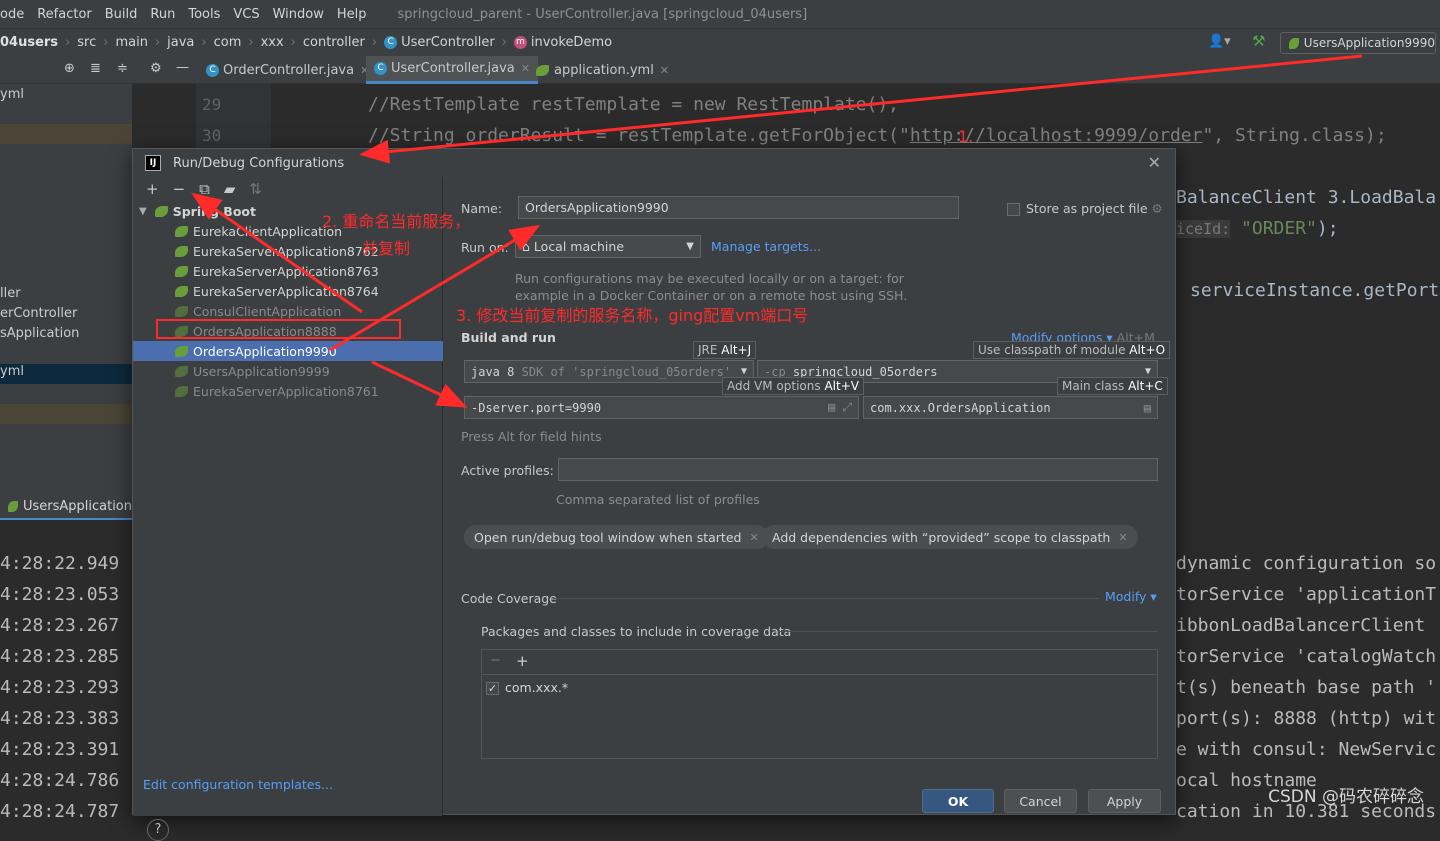 The width and height of the screenshot is (1440, 841). What do you see at coordinates (417, 383) in the screenshot?
I see `annotation-arrow-3b` at bounding box center [417, 383].